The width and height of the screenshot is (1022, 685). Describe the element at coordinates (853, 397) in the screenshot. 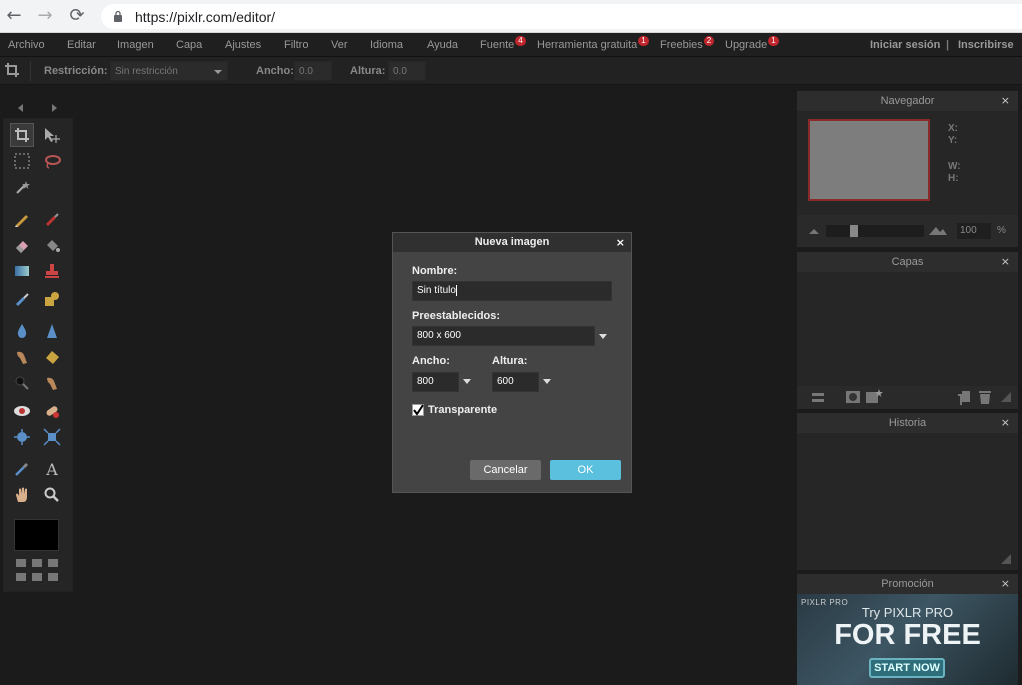

I see `layer-mask-icon` at that location.